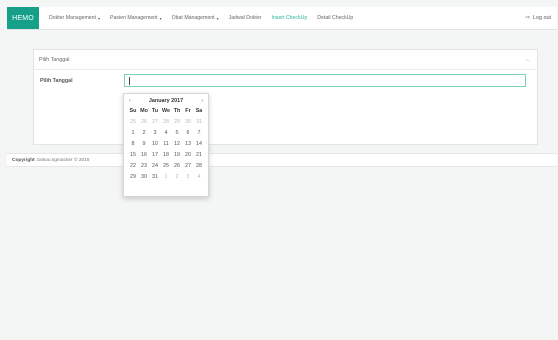 Image resolution: width=558 pixels, height=340 pixels. I want to click on panel-heading: Pilih Tanggal ︿, so click(285, 60).